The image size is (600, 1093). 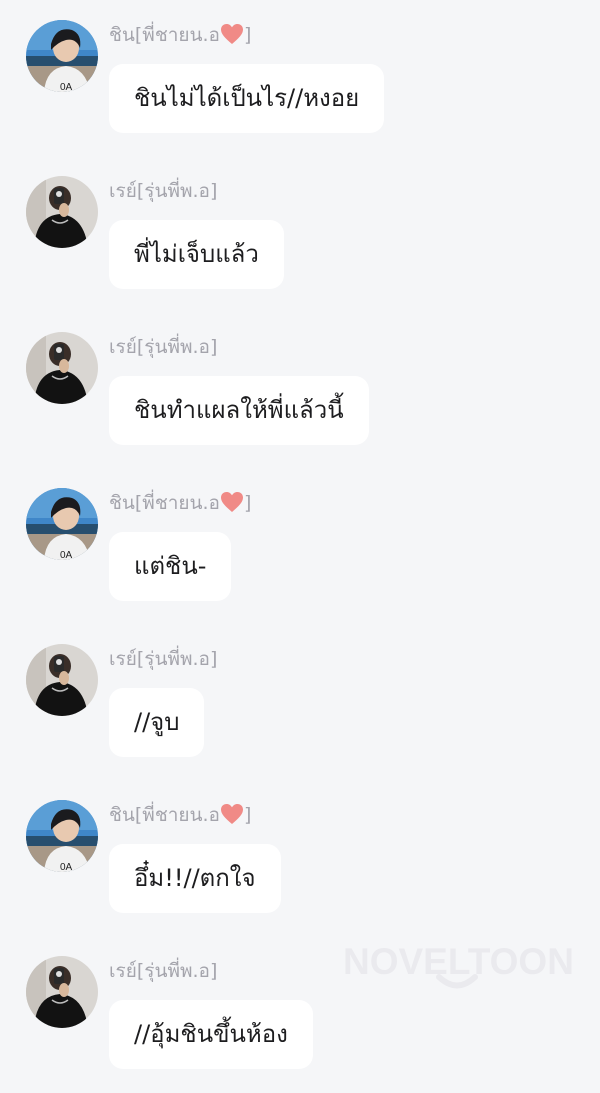 What do you see at coordinates (157, 722) in the screenshot?
I see `message-bubble: //จูบ` at bounding box center [157, 722].